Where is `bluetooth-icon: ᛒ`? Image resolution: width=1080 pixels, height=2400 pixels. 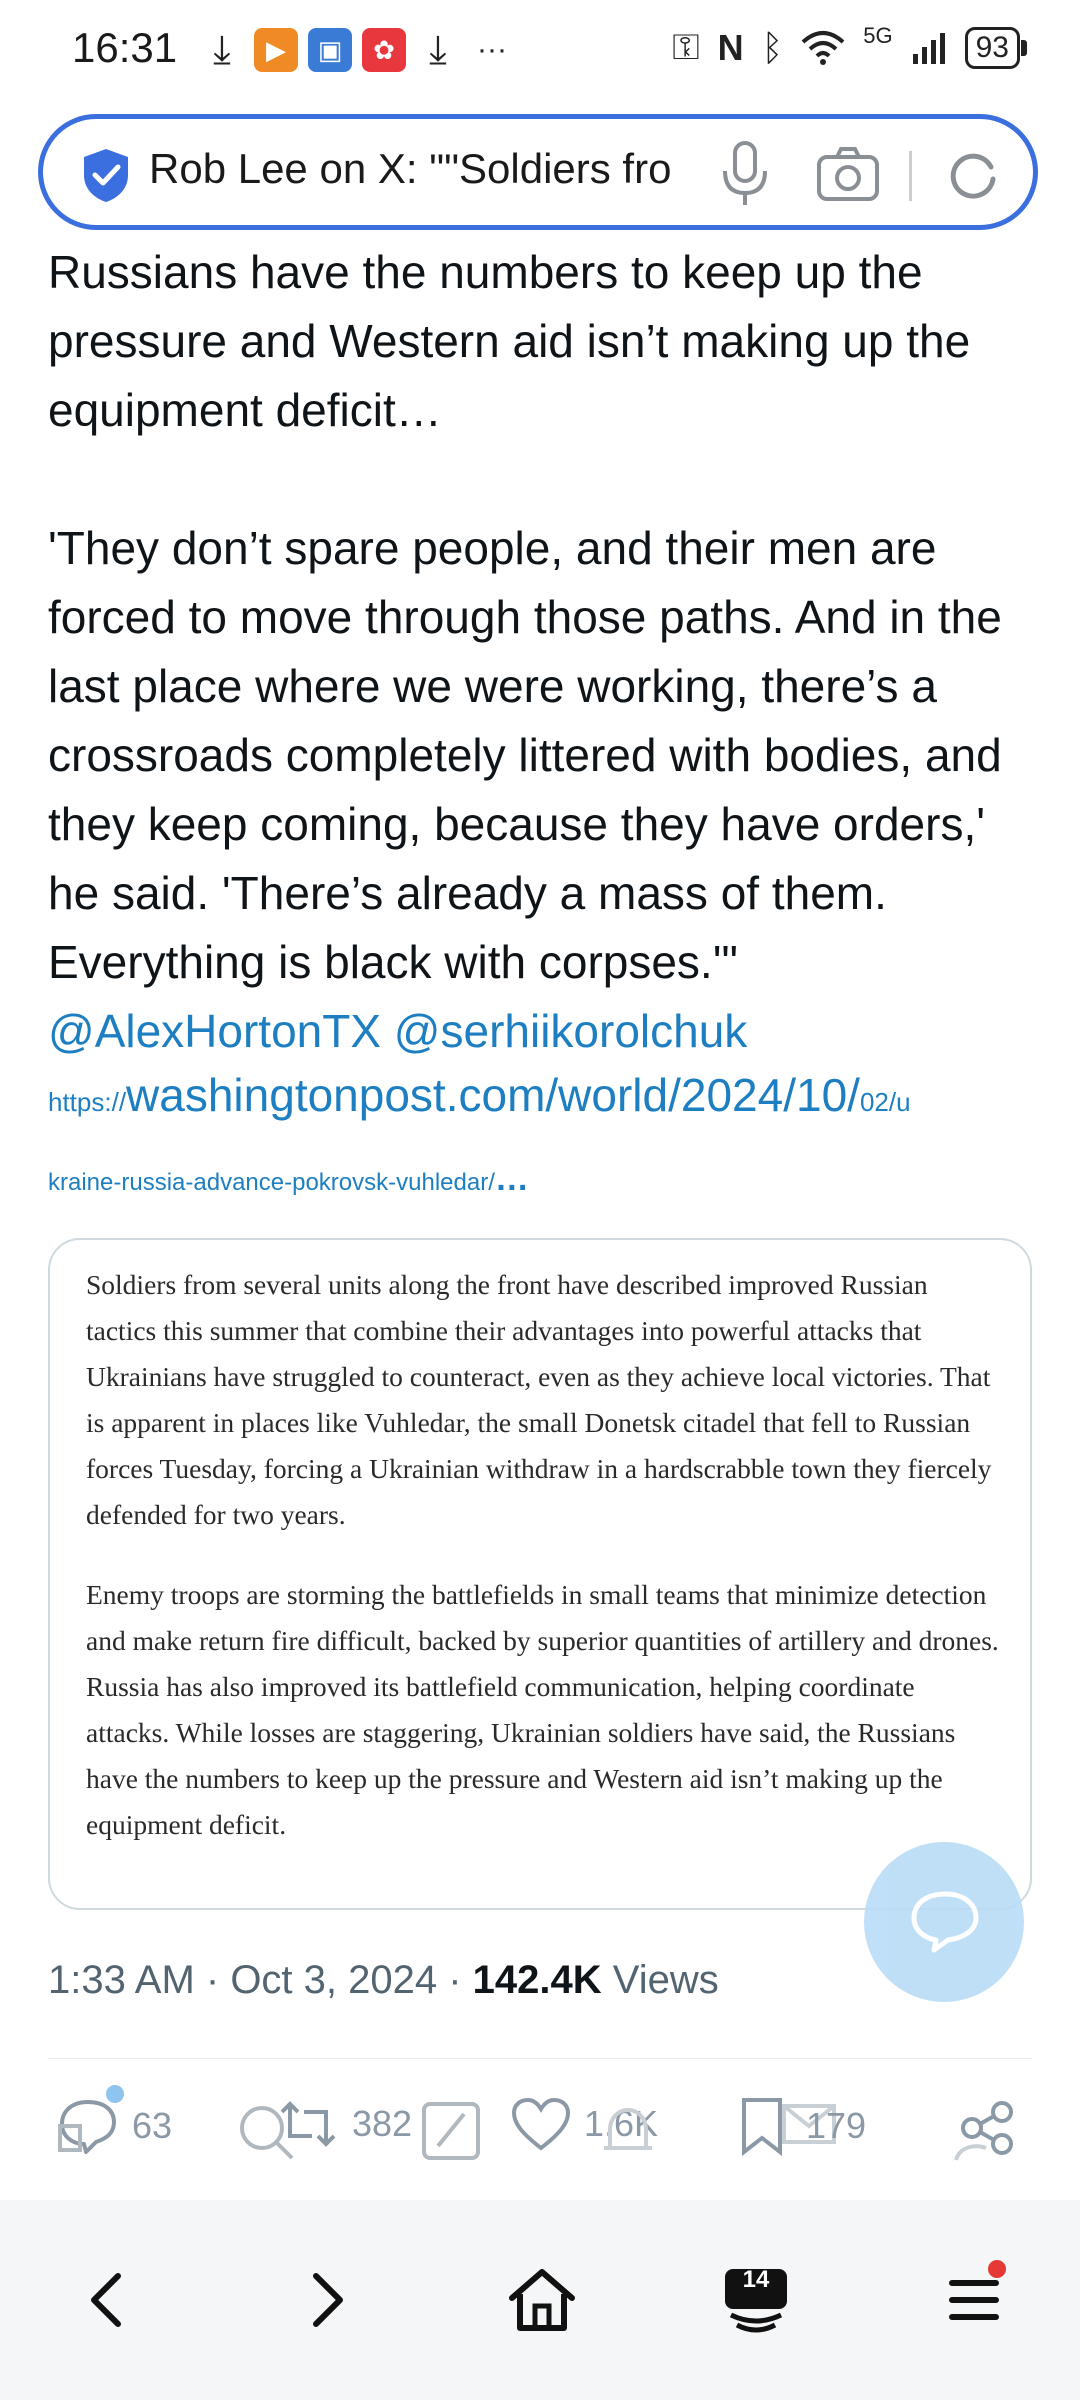 bluetooth-icon: ᛒ is located at coordinates (772, 47).